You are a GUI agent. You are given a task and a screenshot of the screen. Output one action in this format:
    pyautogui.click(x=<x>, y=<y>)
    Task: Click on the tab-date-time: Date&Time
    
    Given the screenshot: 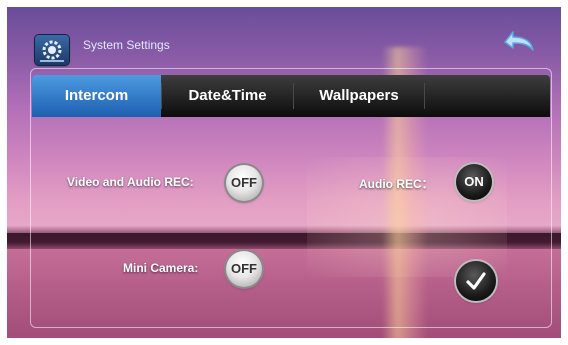 What is the action you would take?
    pyautogui.click(x=227, y=96)
    